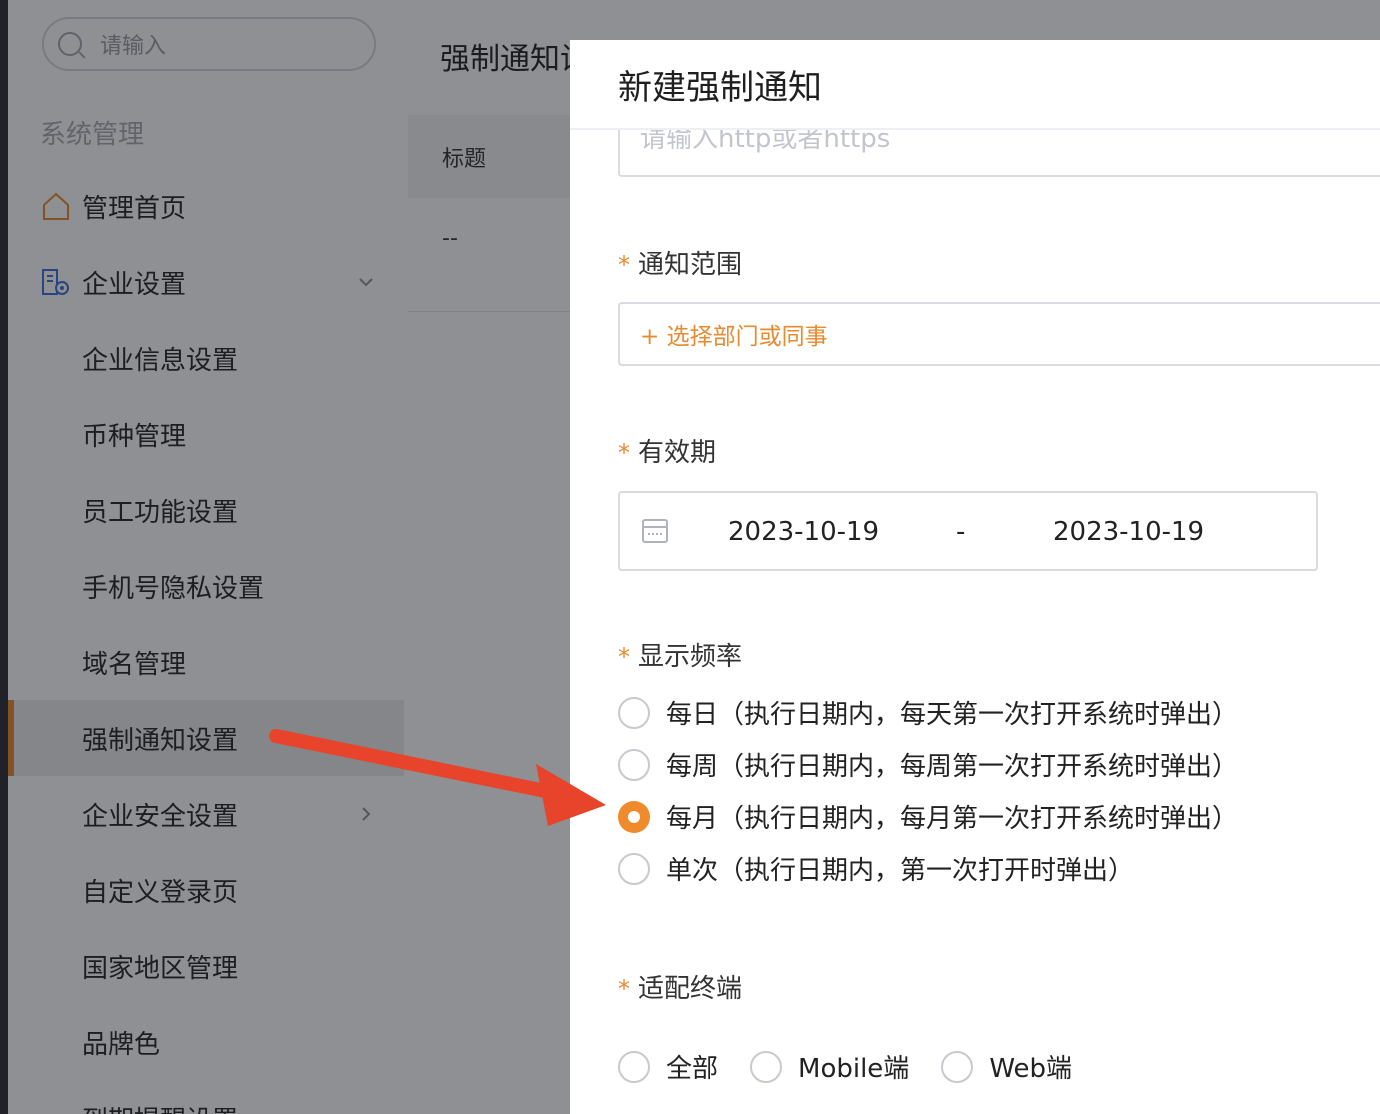 This screenshot has height=1114, width=1380. Describe the element at coordinates (437, 777) in the screenshot. I see `annotation-arrow-icon` at that location.